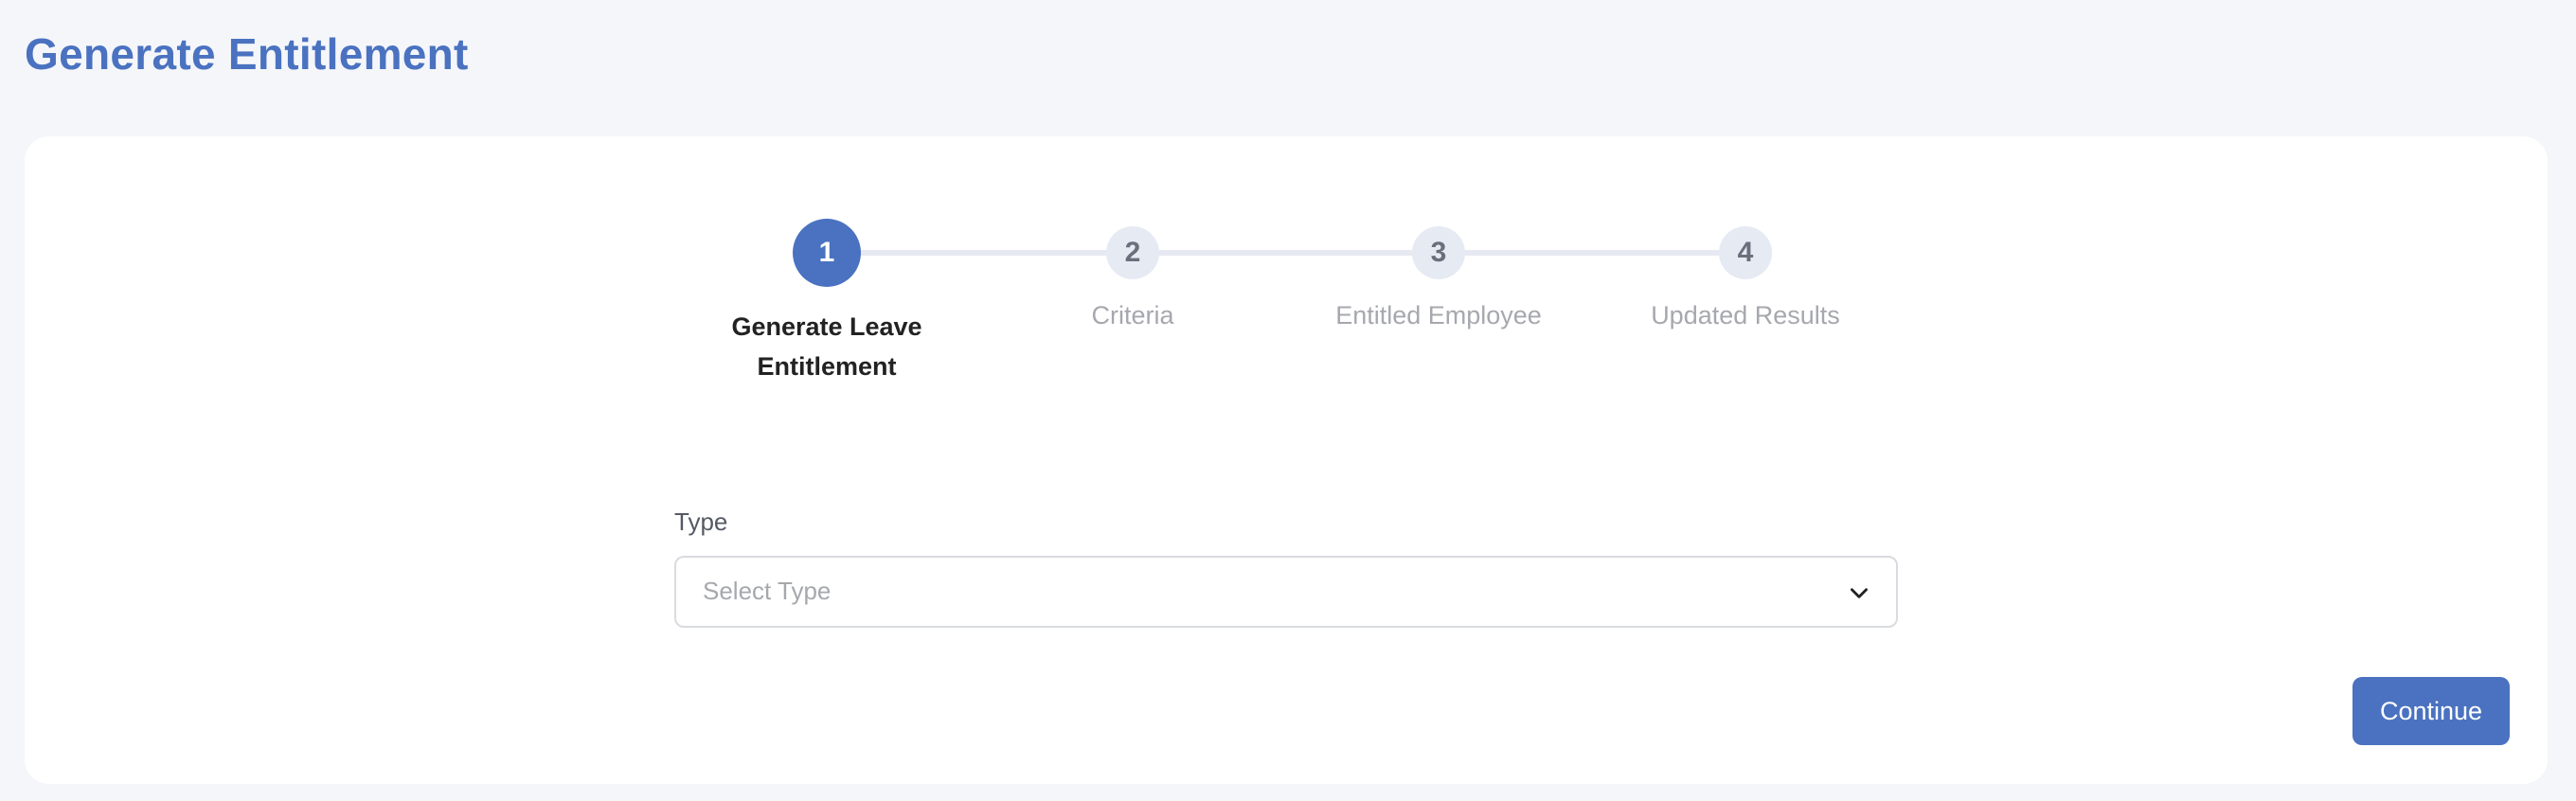 Image resolution: width=2576 pixels, height=801 pixels. What do you see at coordinates (1286, 253) in the screenshot?
I see `stepper-connector` at bounding box center [1286, 253].